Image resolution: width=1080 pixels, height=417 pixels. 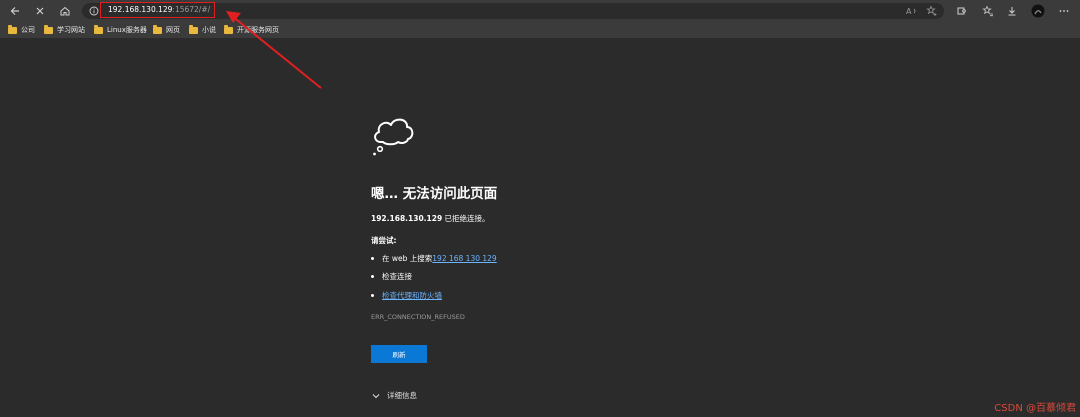 I want to click on home-icon, so click(x=65, y=11).